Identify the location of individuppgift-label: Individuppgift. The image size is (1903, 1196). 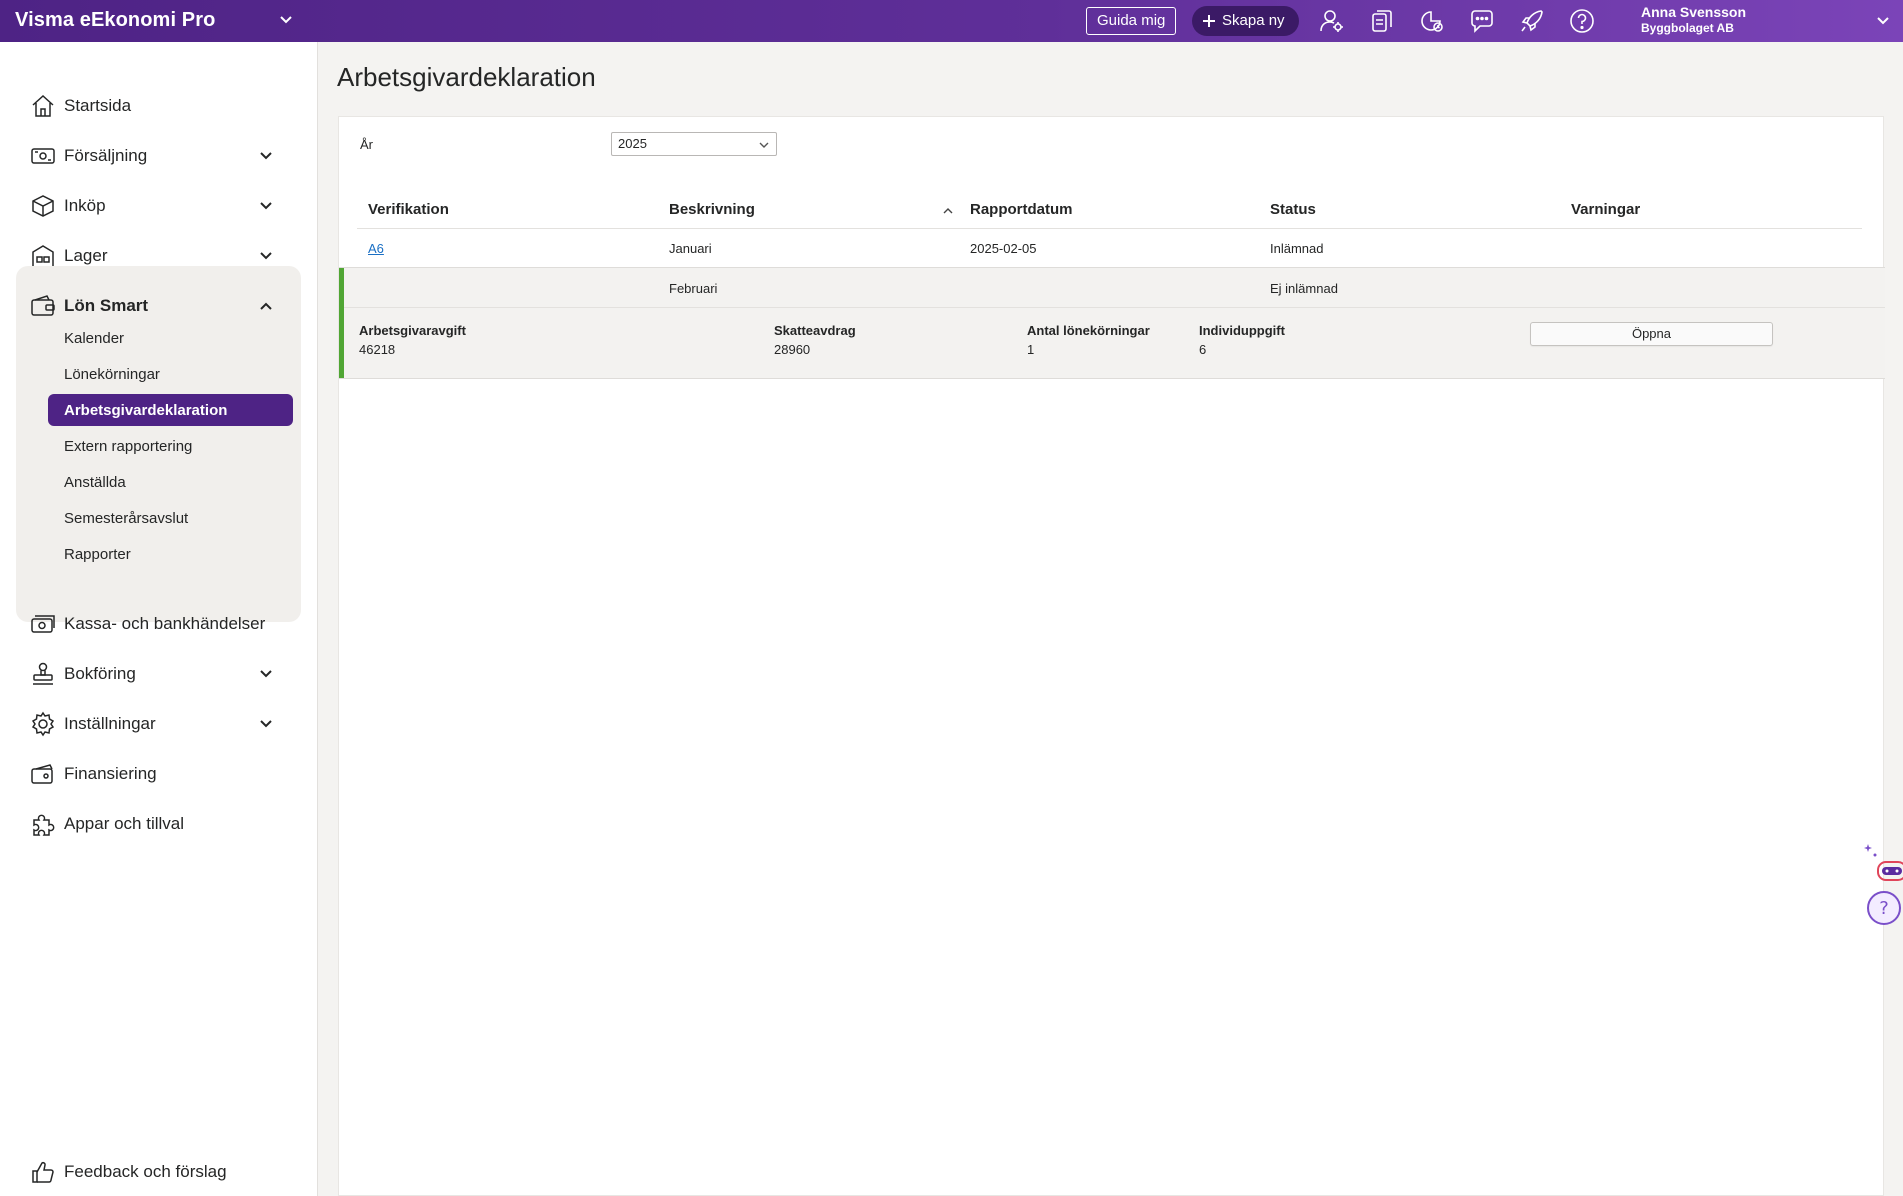
(1242, 330).